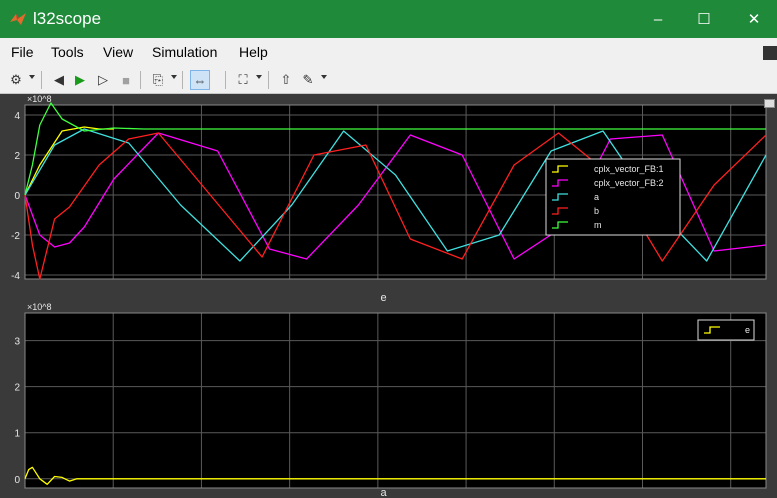 This screenshot has width=777, height=498. What do you see at coordinates (15, 276) in the screenshot?
I see `y-tick-label: -4` at bounding box center [15, 276].